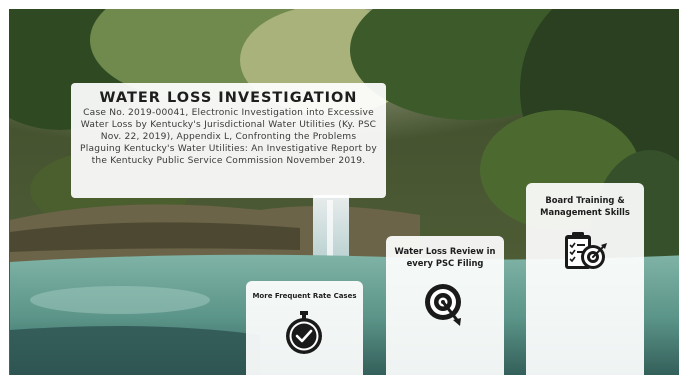 The height and width of the screenshot is (381, 688). What do you see at coordinates (228, 98) in the screenshot?
I see `slide-title: WATER LOSS INVESTIGATION` at bounding box center [228, 98].